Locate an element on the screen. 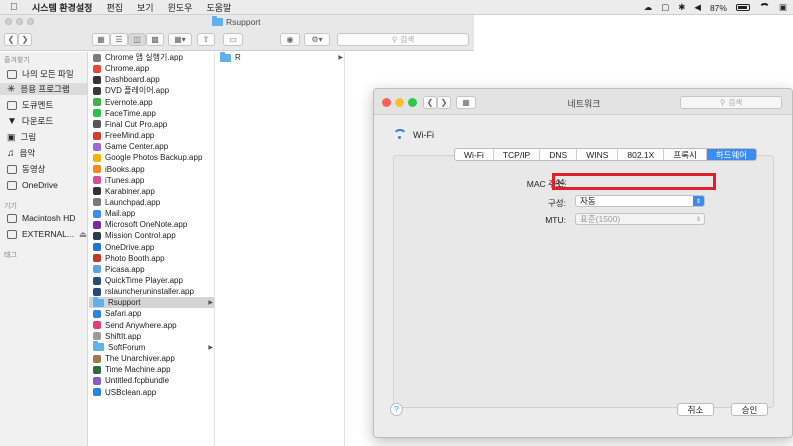 The image size is (793, 446). list-item: iTunes.app is located at coordinates (151, 180).